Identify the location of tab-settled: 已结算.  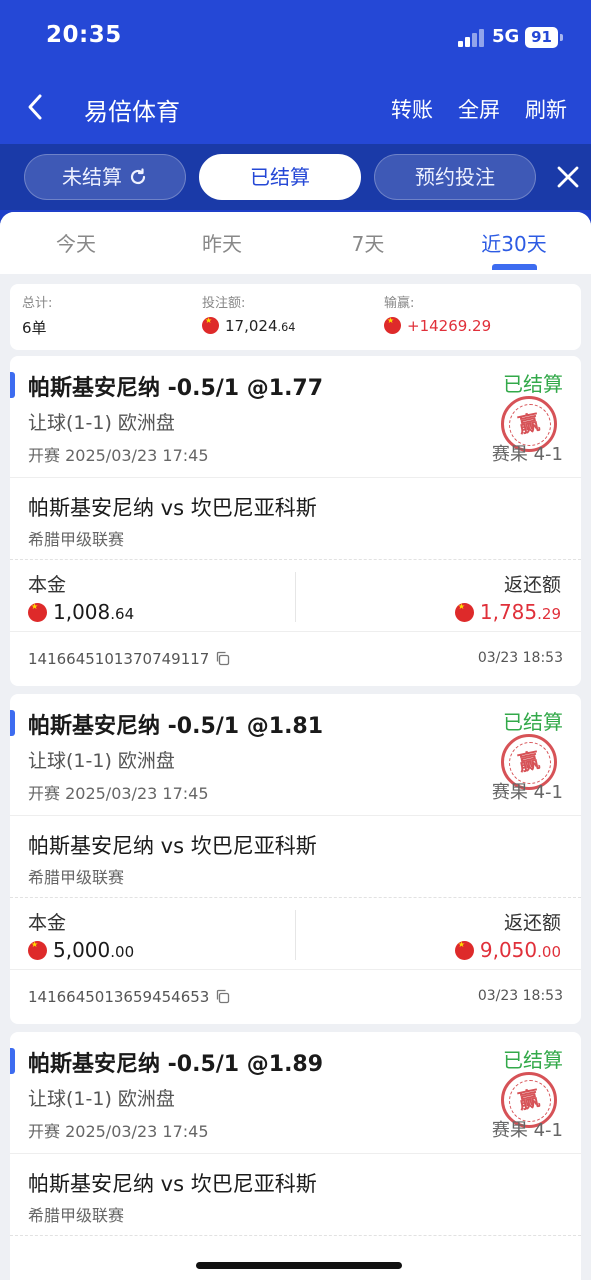
(280, 177).